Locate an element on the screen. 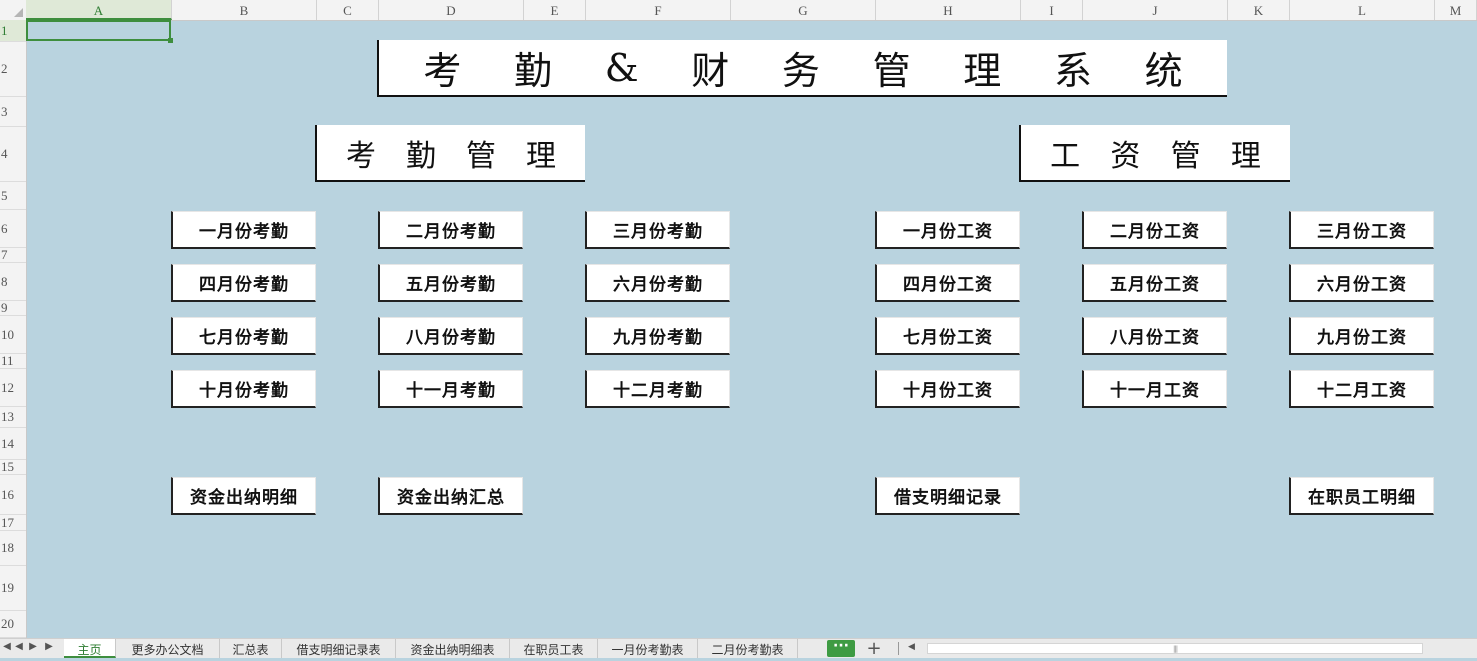  main-title: 考 勤 & 财 务 管 理 系 统 is located at coordinates (802, 68).